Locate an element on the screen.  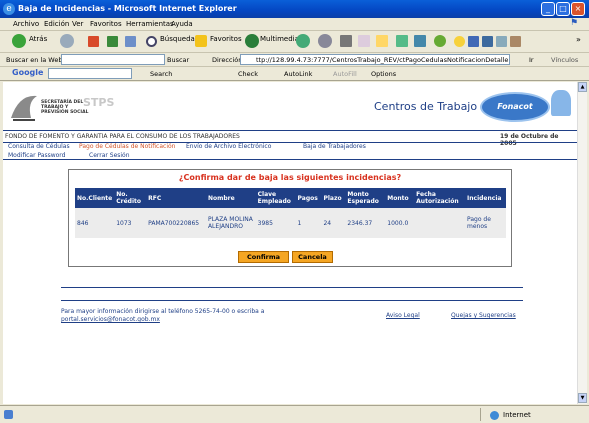
web-search-button: Buscar is located at coordinates (178, 60).